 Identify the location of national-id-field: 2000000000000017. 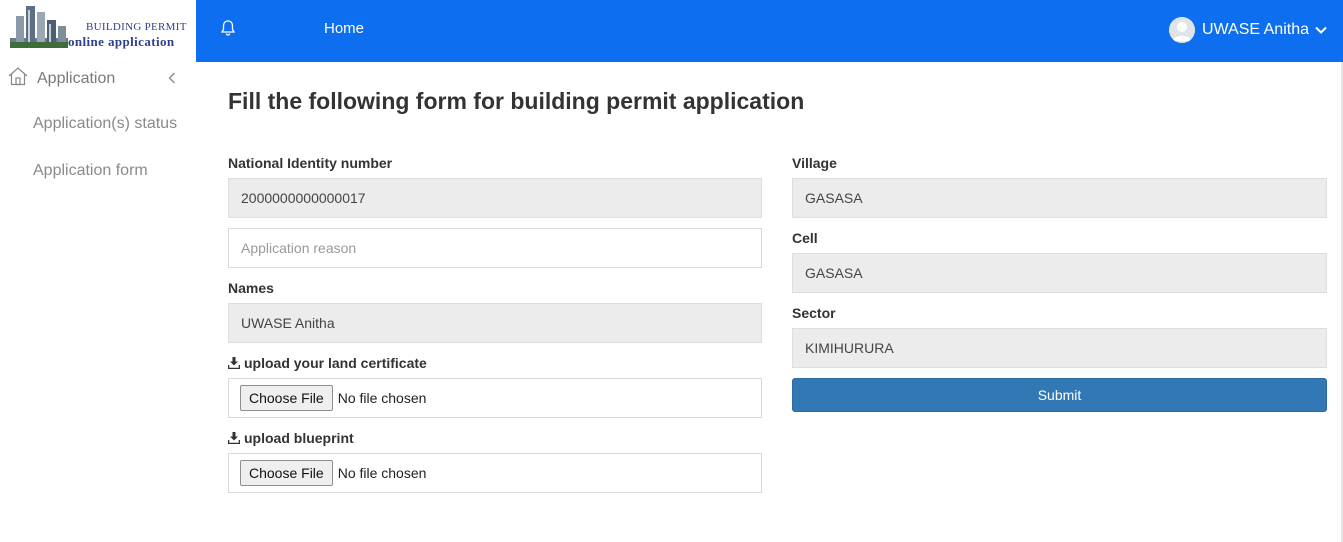
(495, 198).